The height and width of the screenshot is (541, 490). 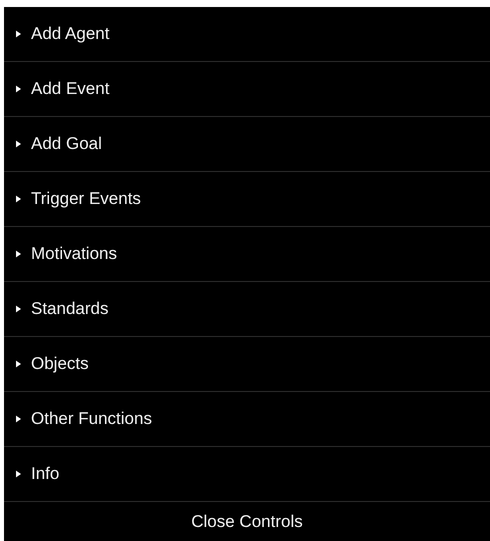 What do you see at coordinates (247, 419) in the screenshot?
I see `folder-item: Other Functions` at bounding box center [247, 419].